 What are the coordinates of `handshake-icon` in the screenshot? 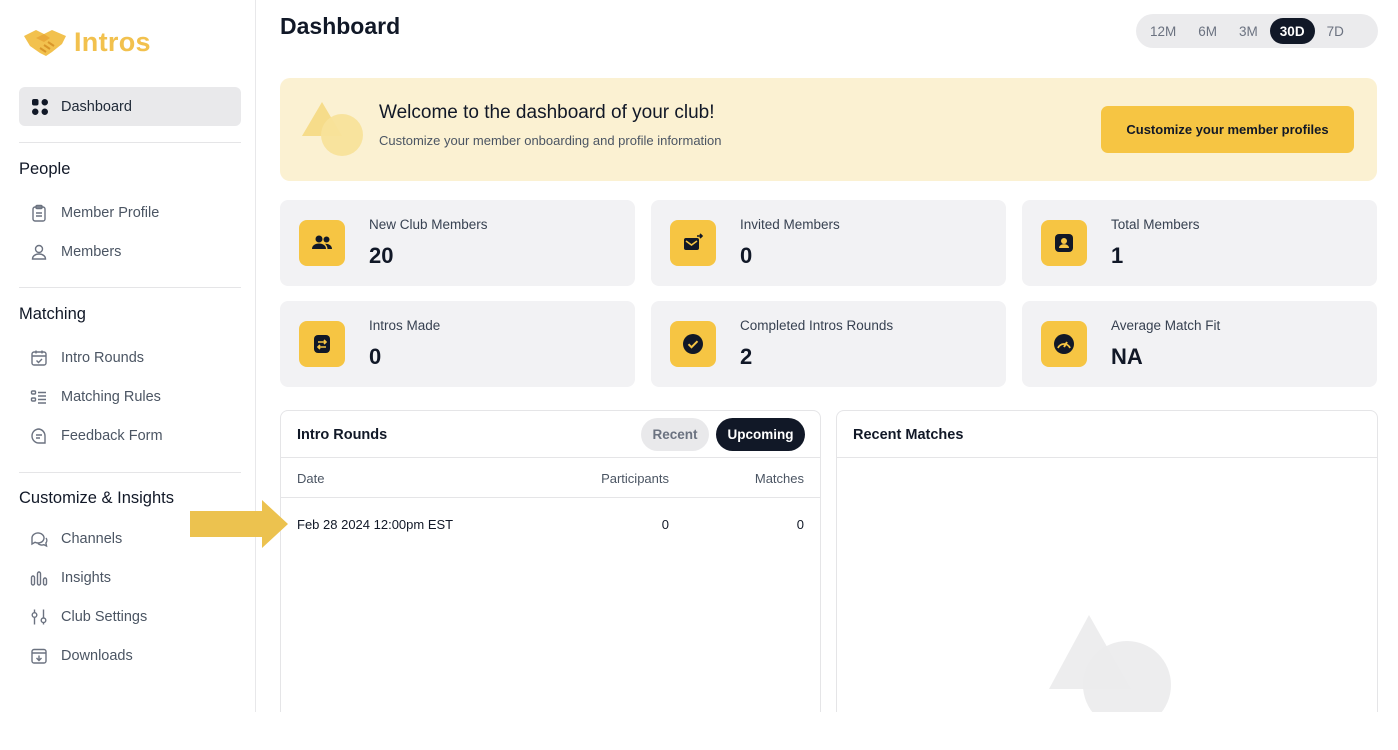 It's located at (45, 43).